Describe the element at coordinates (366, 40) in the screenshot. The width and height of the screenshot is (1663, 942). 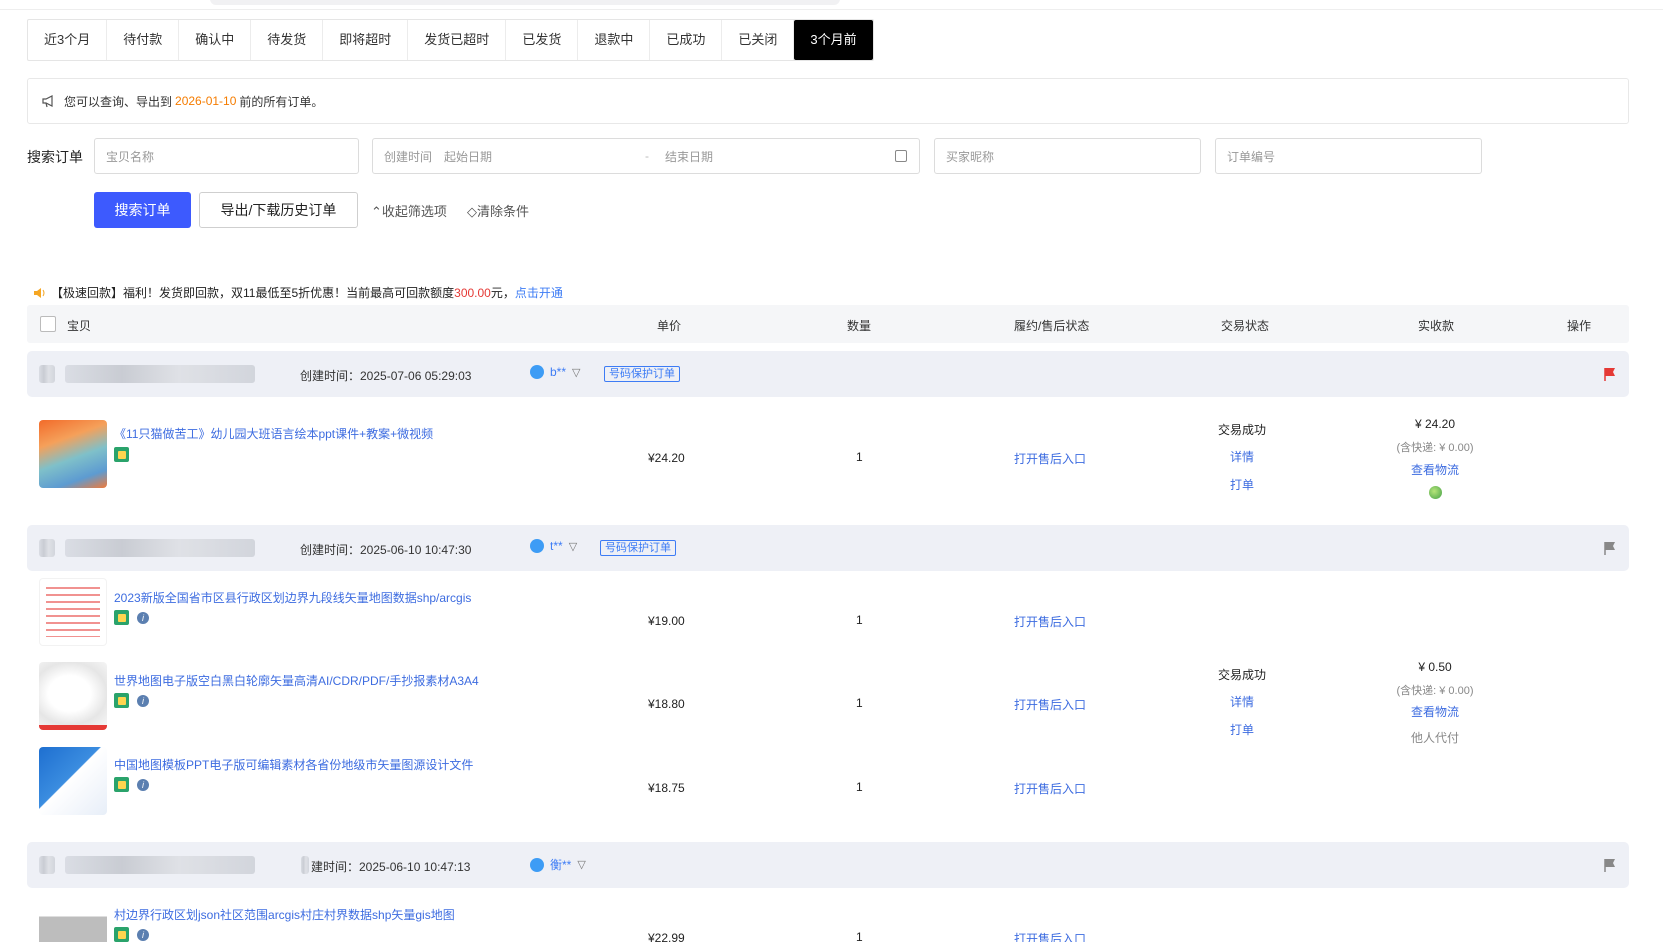
I see `tab-about-to-timeout: 即将超时` at that location.